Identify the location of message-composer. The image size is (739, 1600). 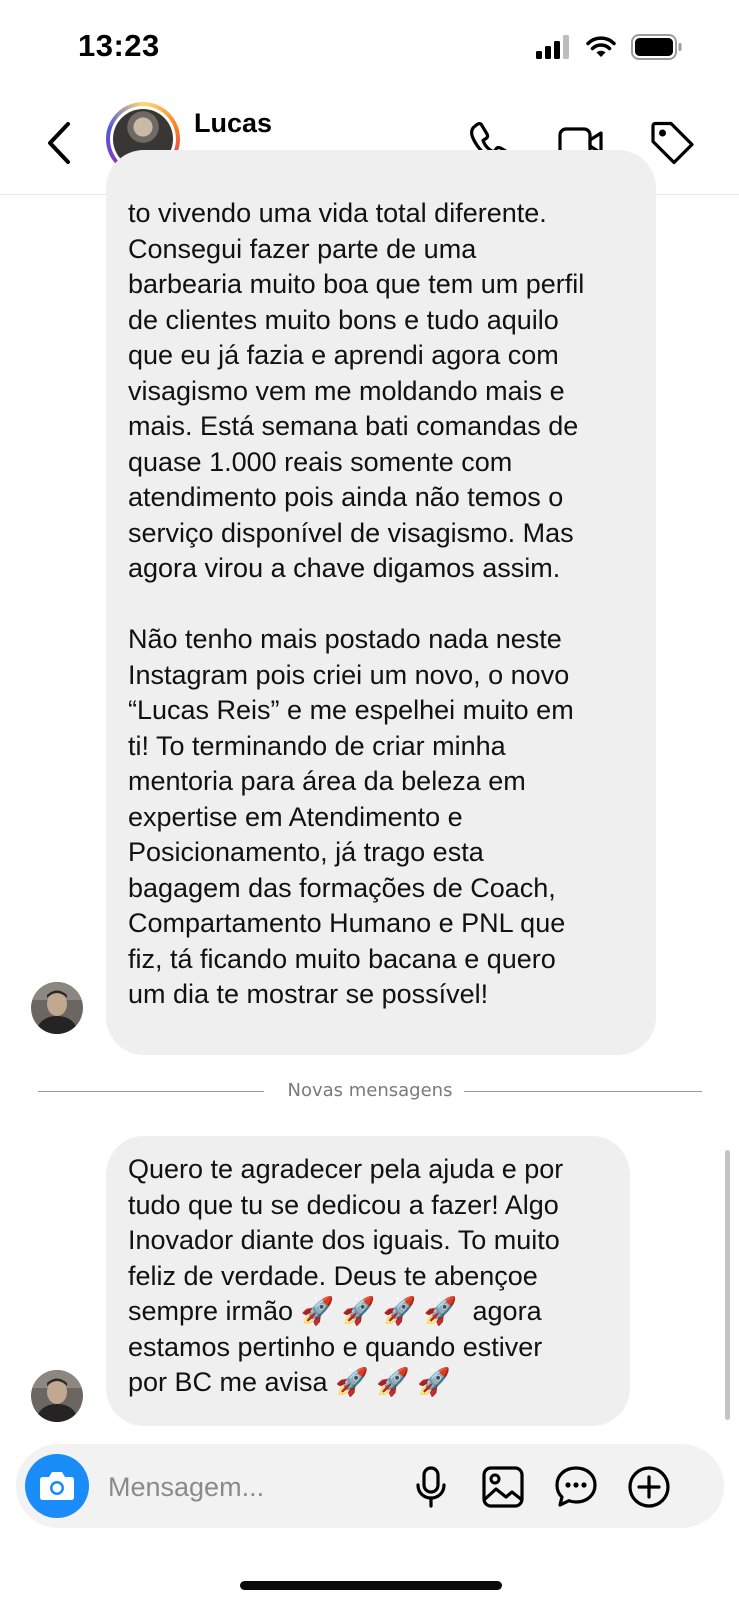
(370, 1486).